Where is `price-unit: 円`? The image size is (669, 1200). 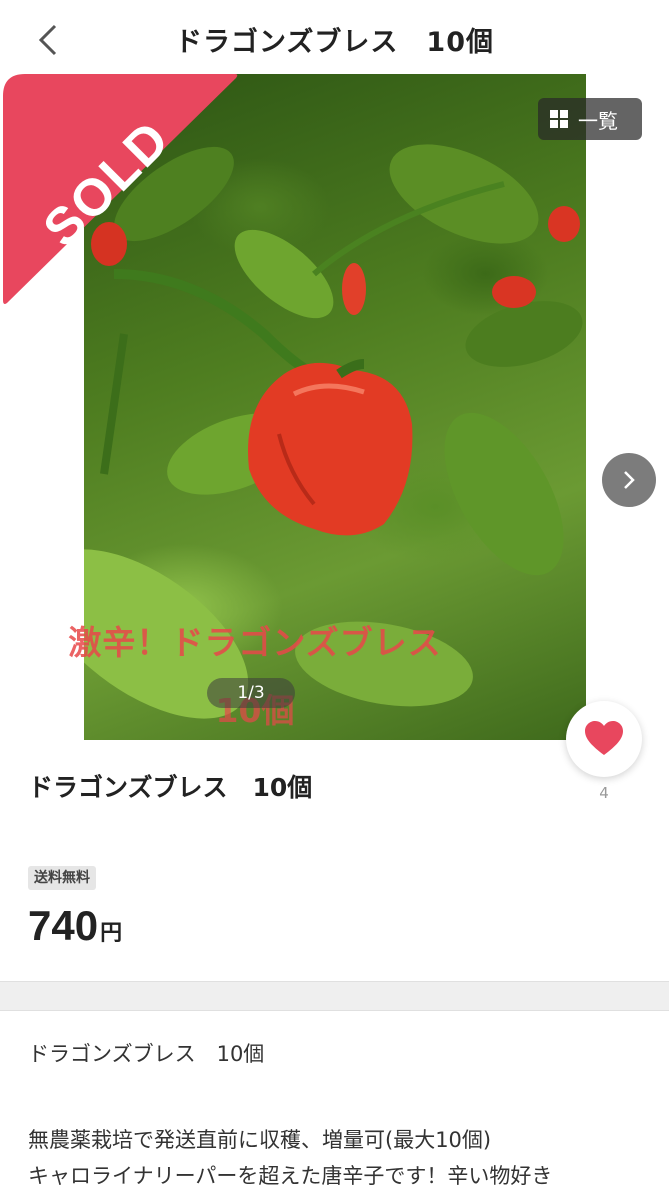
price-unit: 円 is located at coordinates (111, 933).